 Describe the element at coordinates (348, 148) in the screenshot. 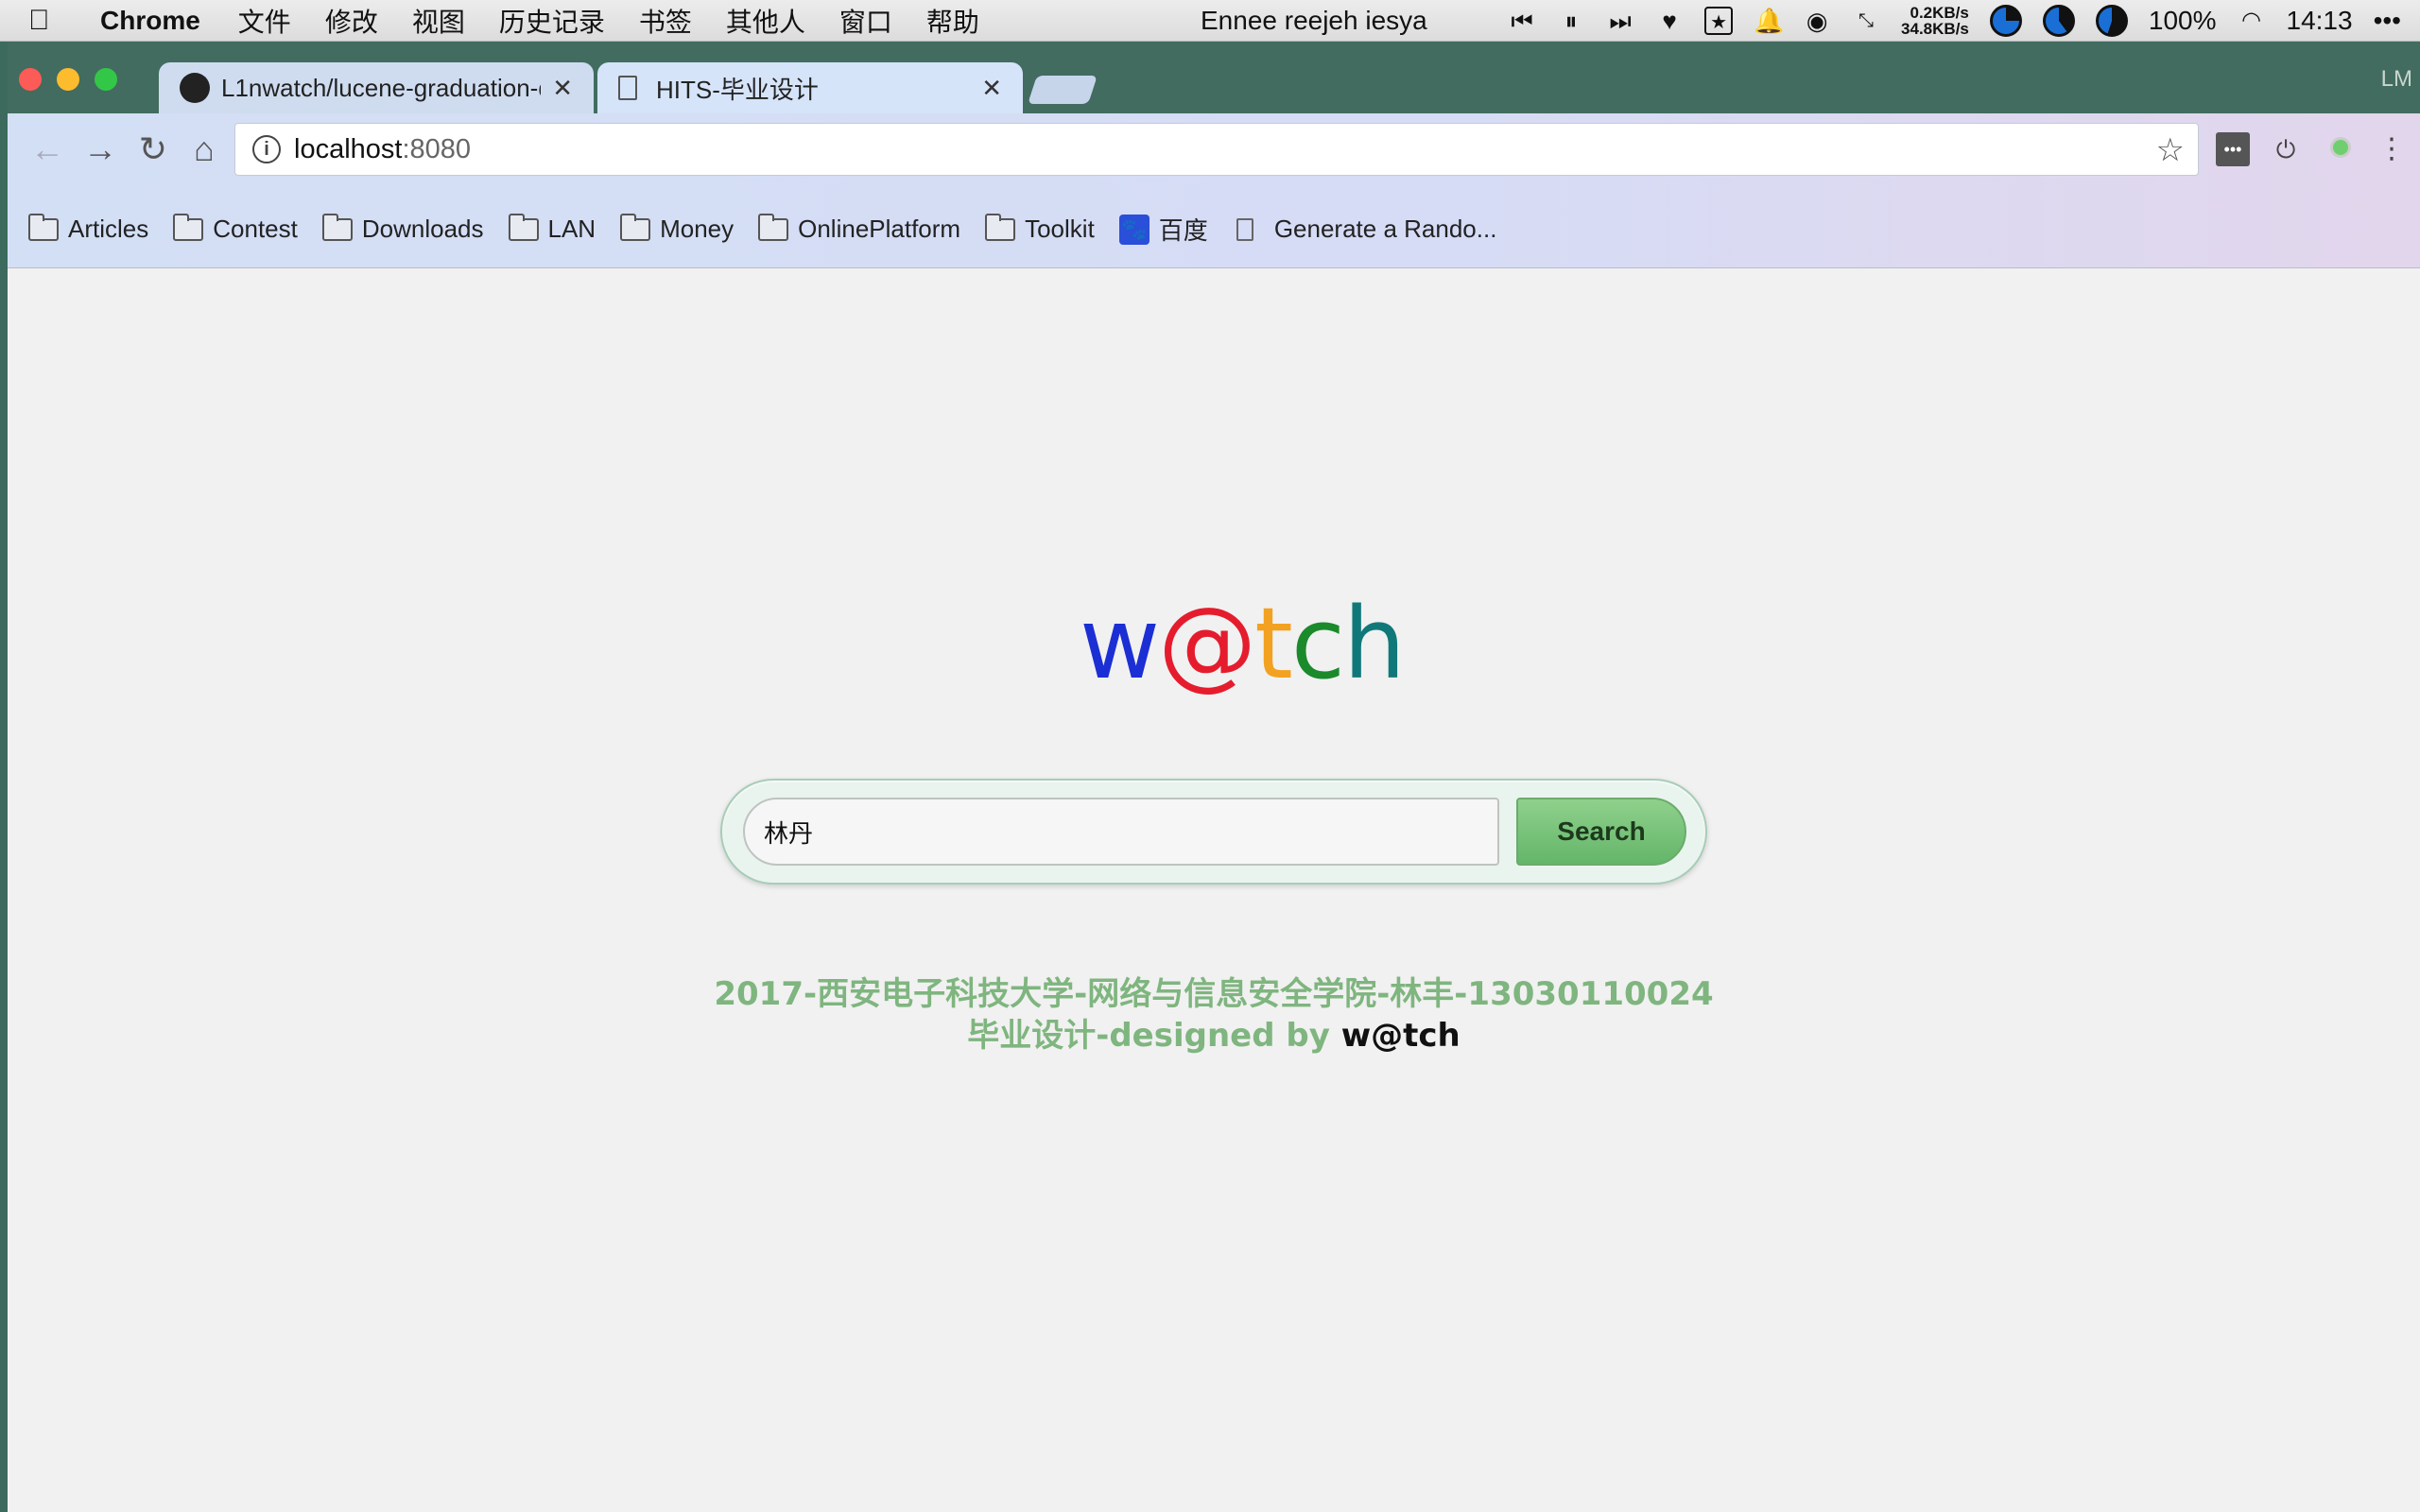

I see `url-host: localhost` at that location.